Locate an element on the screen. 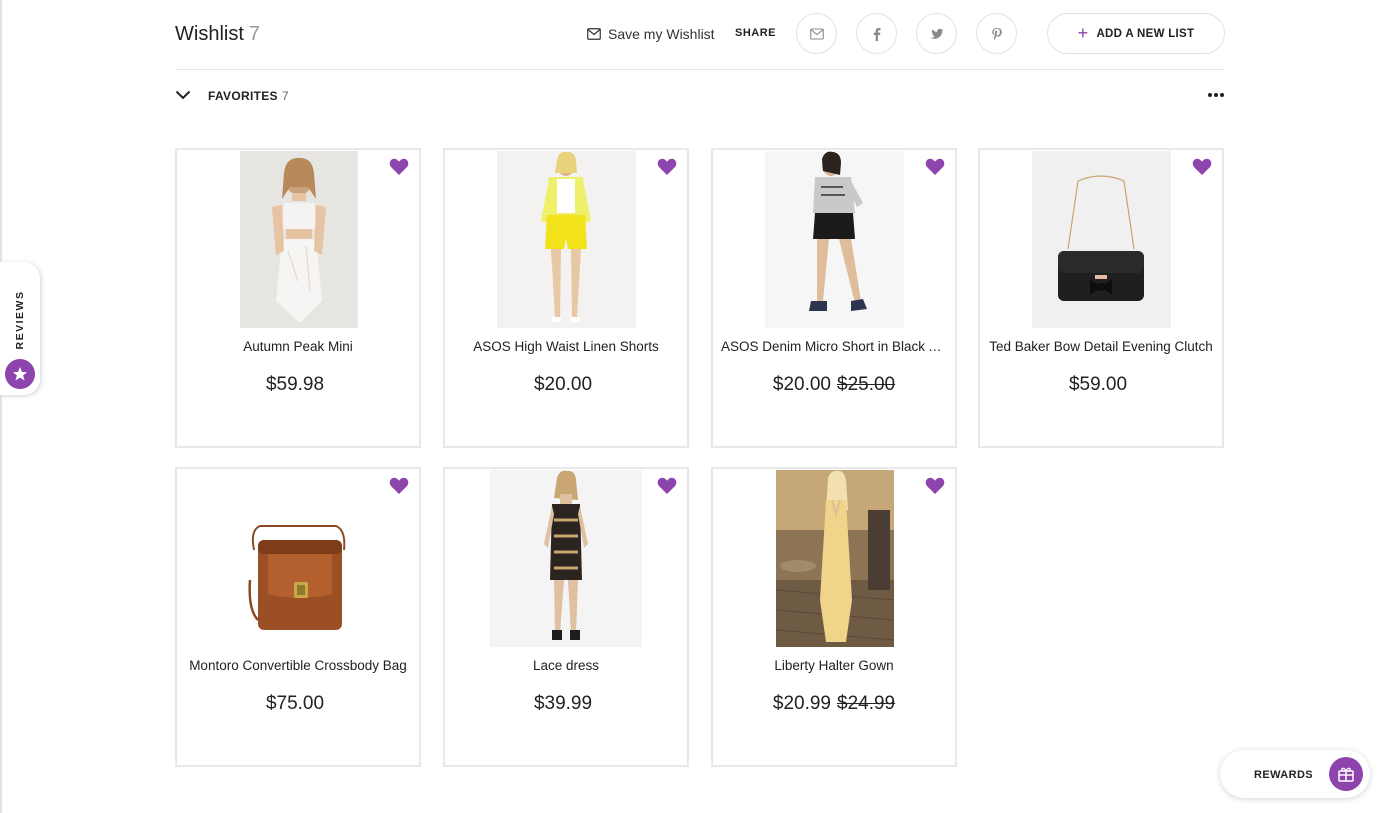  pinterest-icon is located at coordinates (996, 33).